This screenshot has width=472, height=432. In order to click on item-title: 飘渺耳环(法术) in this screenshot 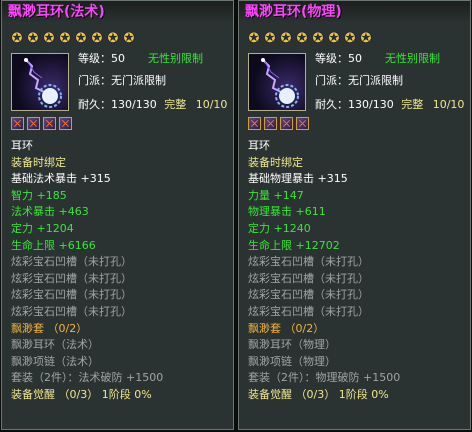, I will do `click(117, 12)`.